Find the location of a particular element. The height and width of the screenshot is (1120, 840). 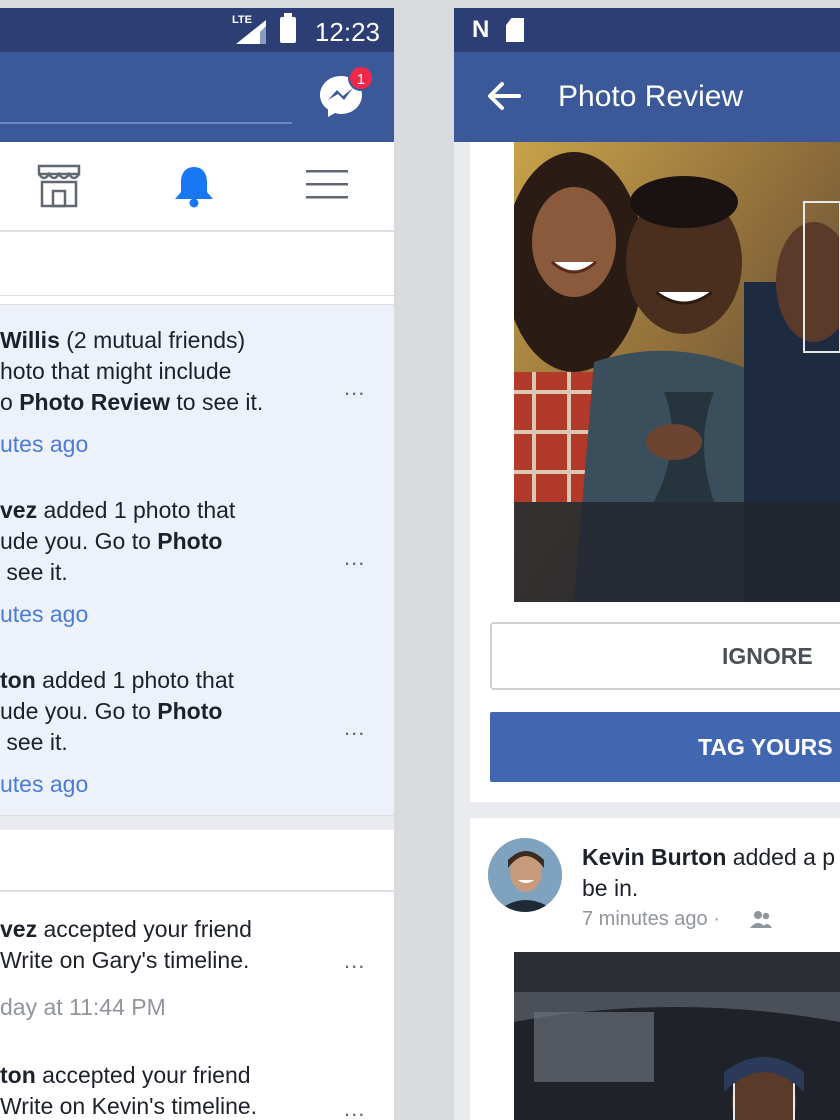

nfc-icon: N is located at coordinates (481, 29).